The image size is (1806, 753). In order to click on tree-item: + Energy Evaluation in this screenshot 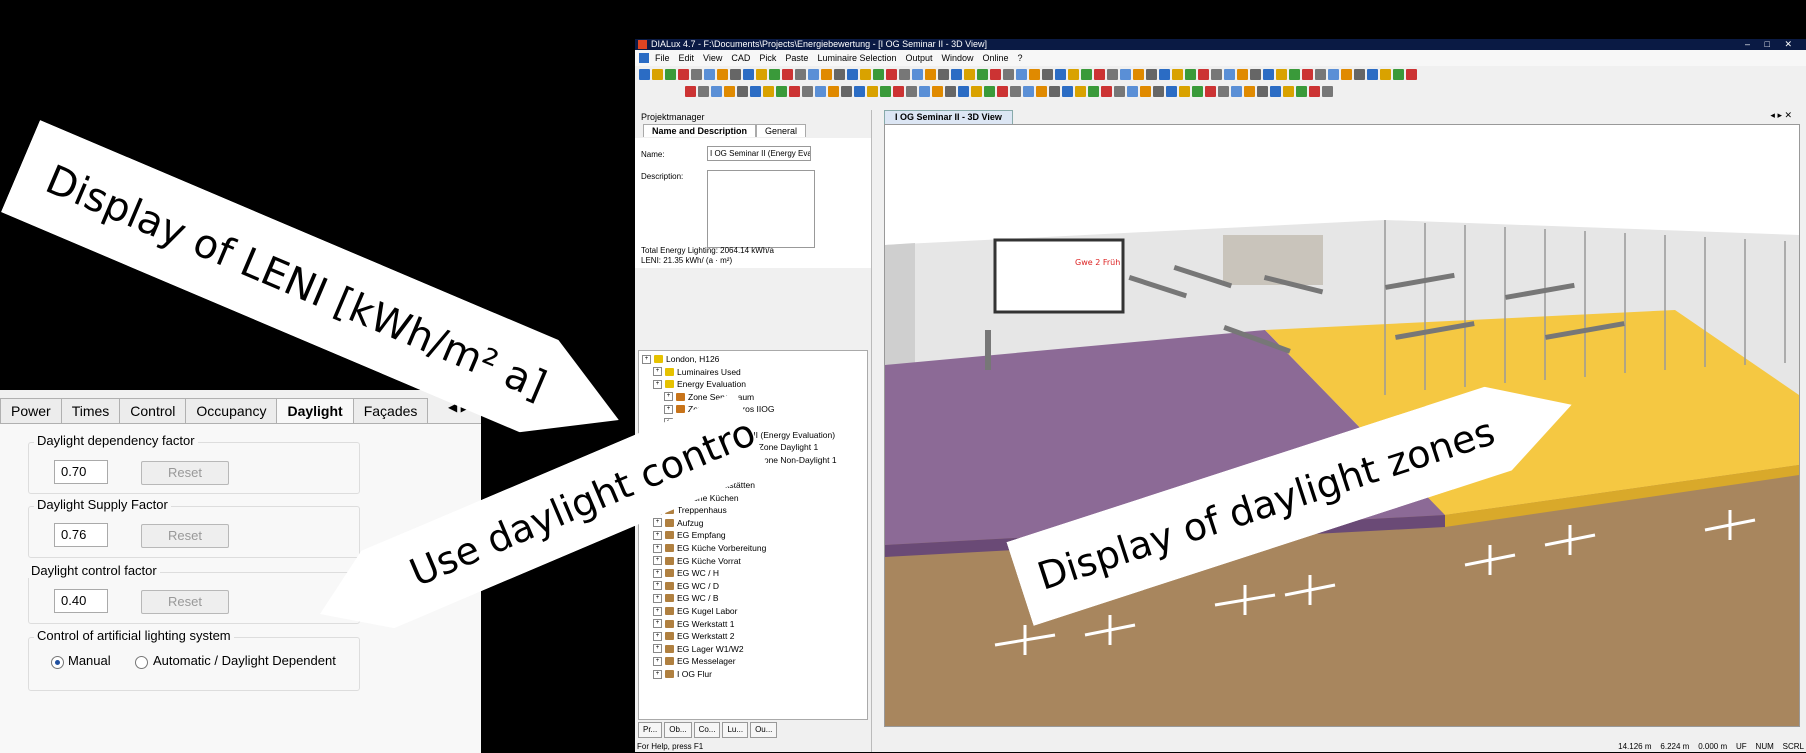, I will do `click(699, 384)`.